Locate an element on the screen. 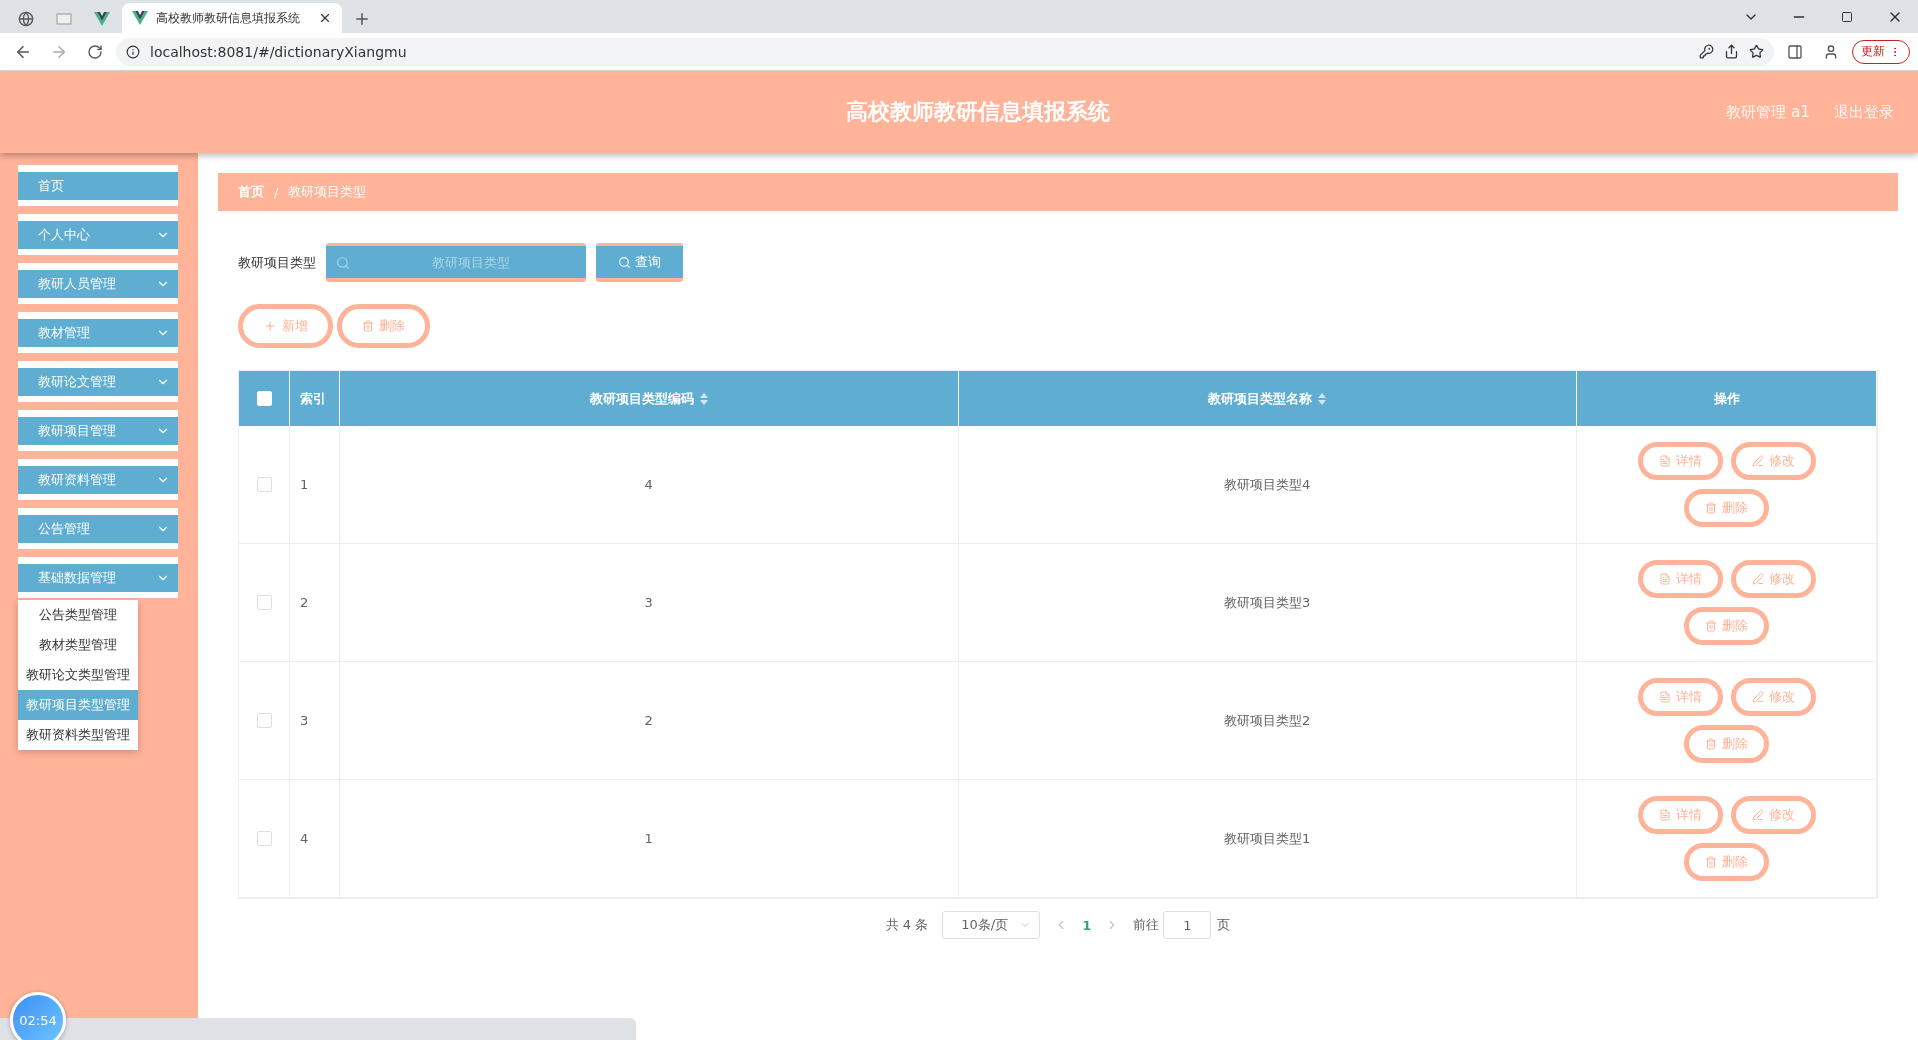 This screenshot has width=1918, height=1040. page-number: 1 is located at coordinates (1087, 925).